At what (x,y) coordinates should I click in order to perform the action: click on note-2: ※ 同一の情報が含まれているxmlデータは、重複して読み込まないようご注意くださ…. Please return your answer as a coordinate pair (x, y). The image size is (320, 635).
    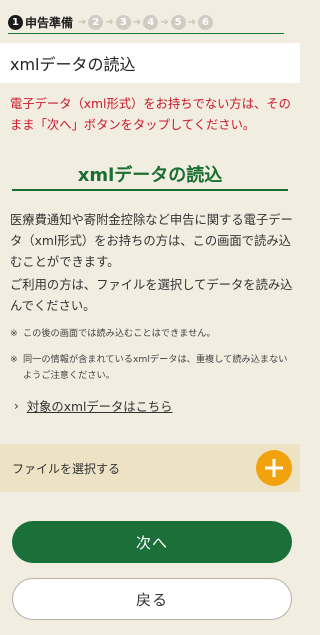
    Looking at the image, I should click on (151, 368).